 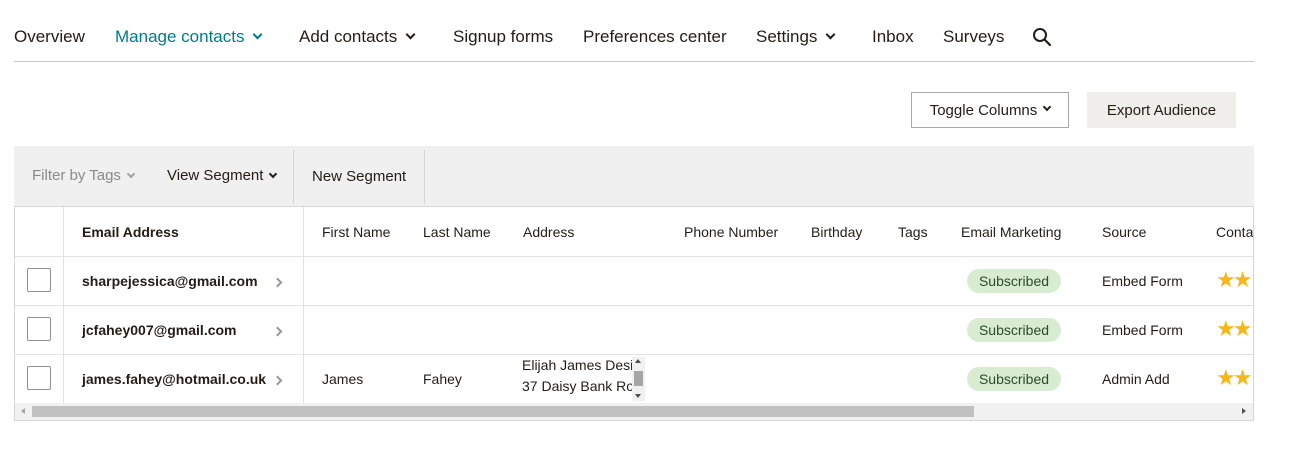 What do you see at coordinates (356, 232) in the screenshot?
I see `column-header-first-name: First Name` at bounding box center [356, 232].